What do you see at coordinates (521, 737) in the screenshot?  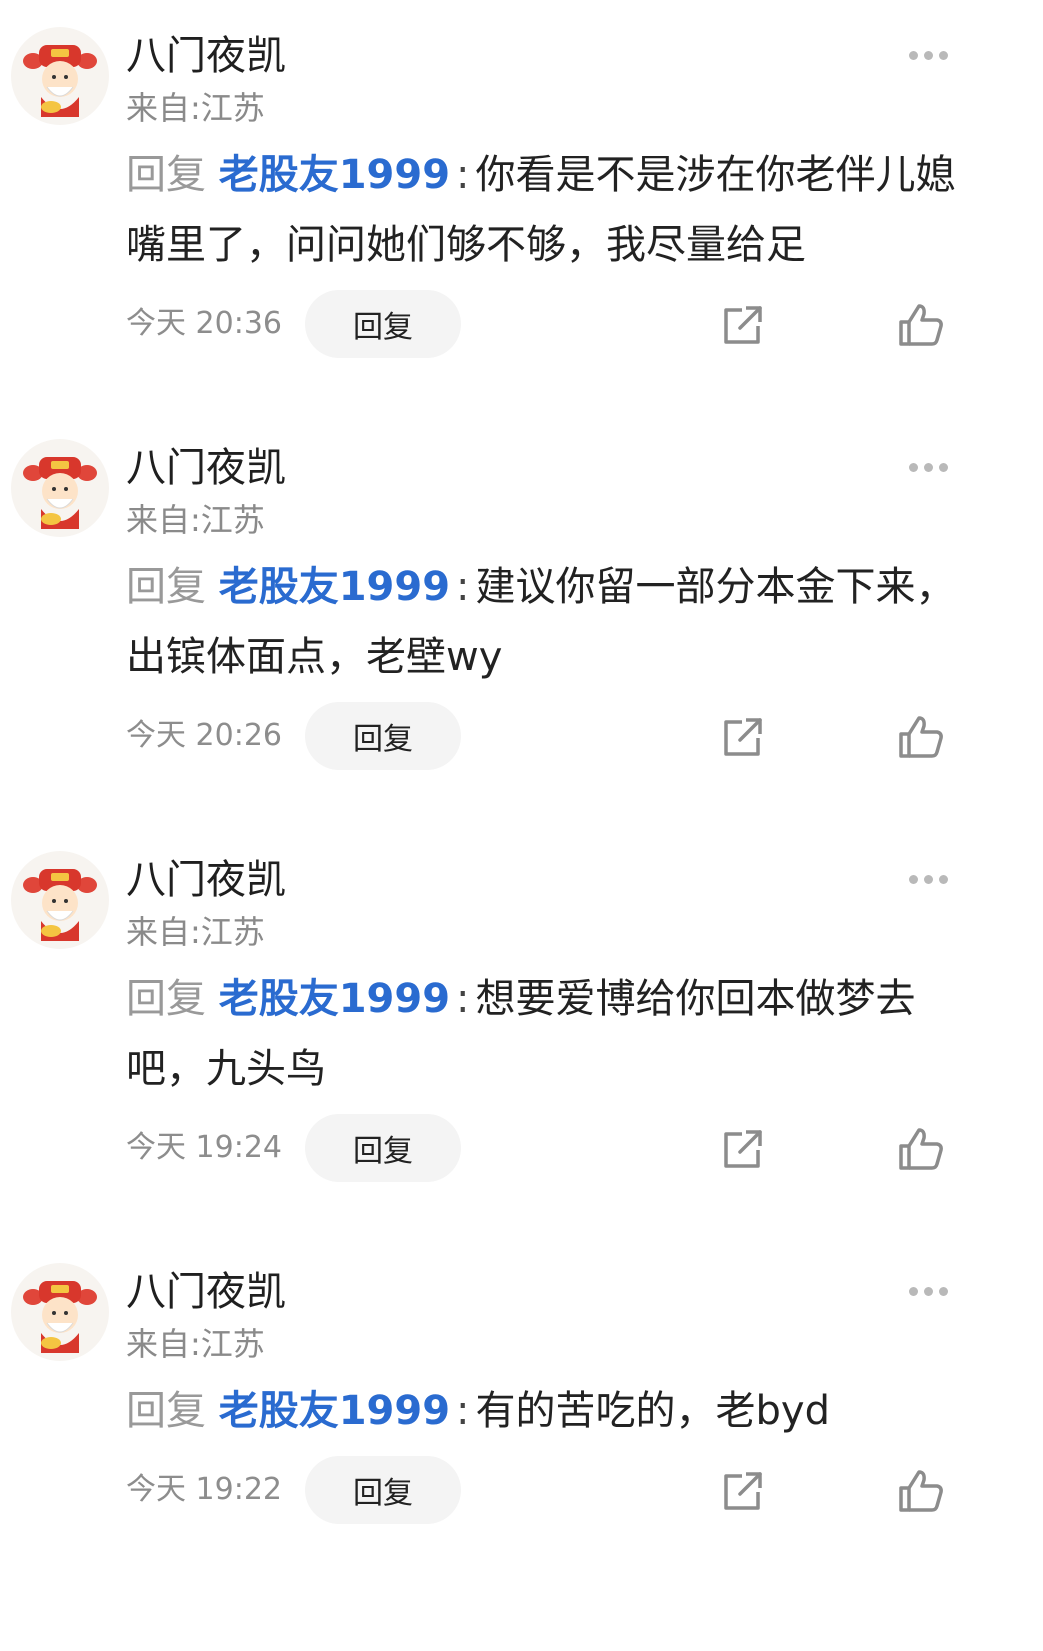 I see `comment-actions: 今天 20:26 回复` at bounding box center [521, 737].